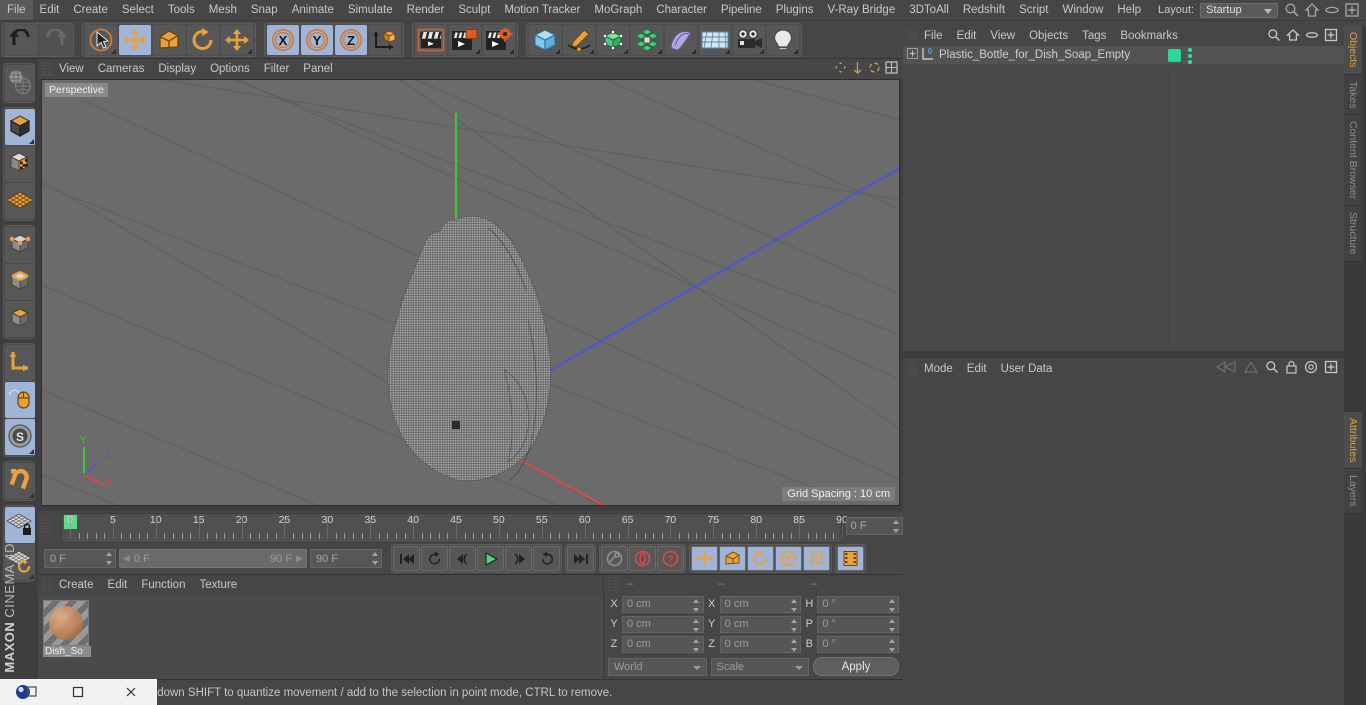  I want to click on scale-tool, so click(169, 39).